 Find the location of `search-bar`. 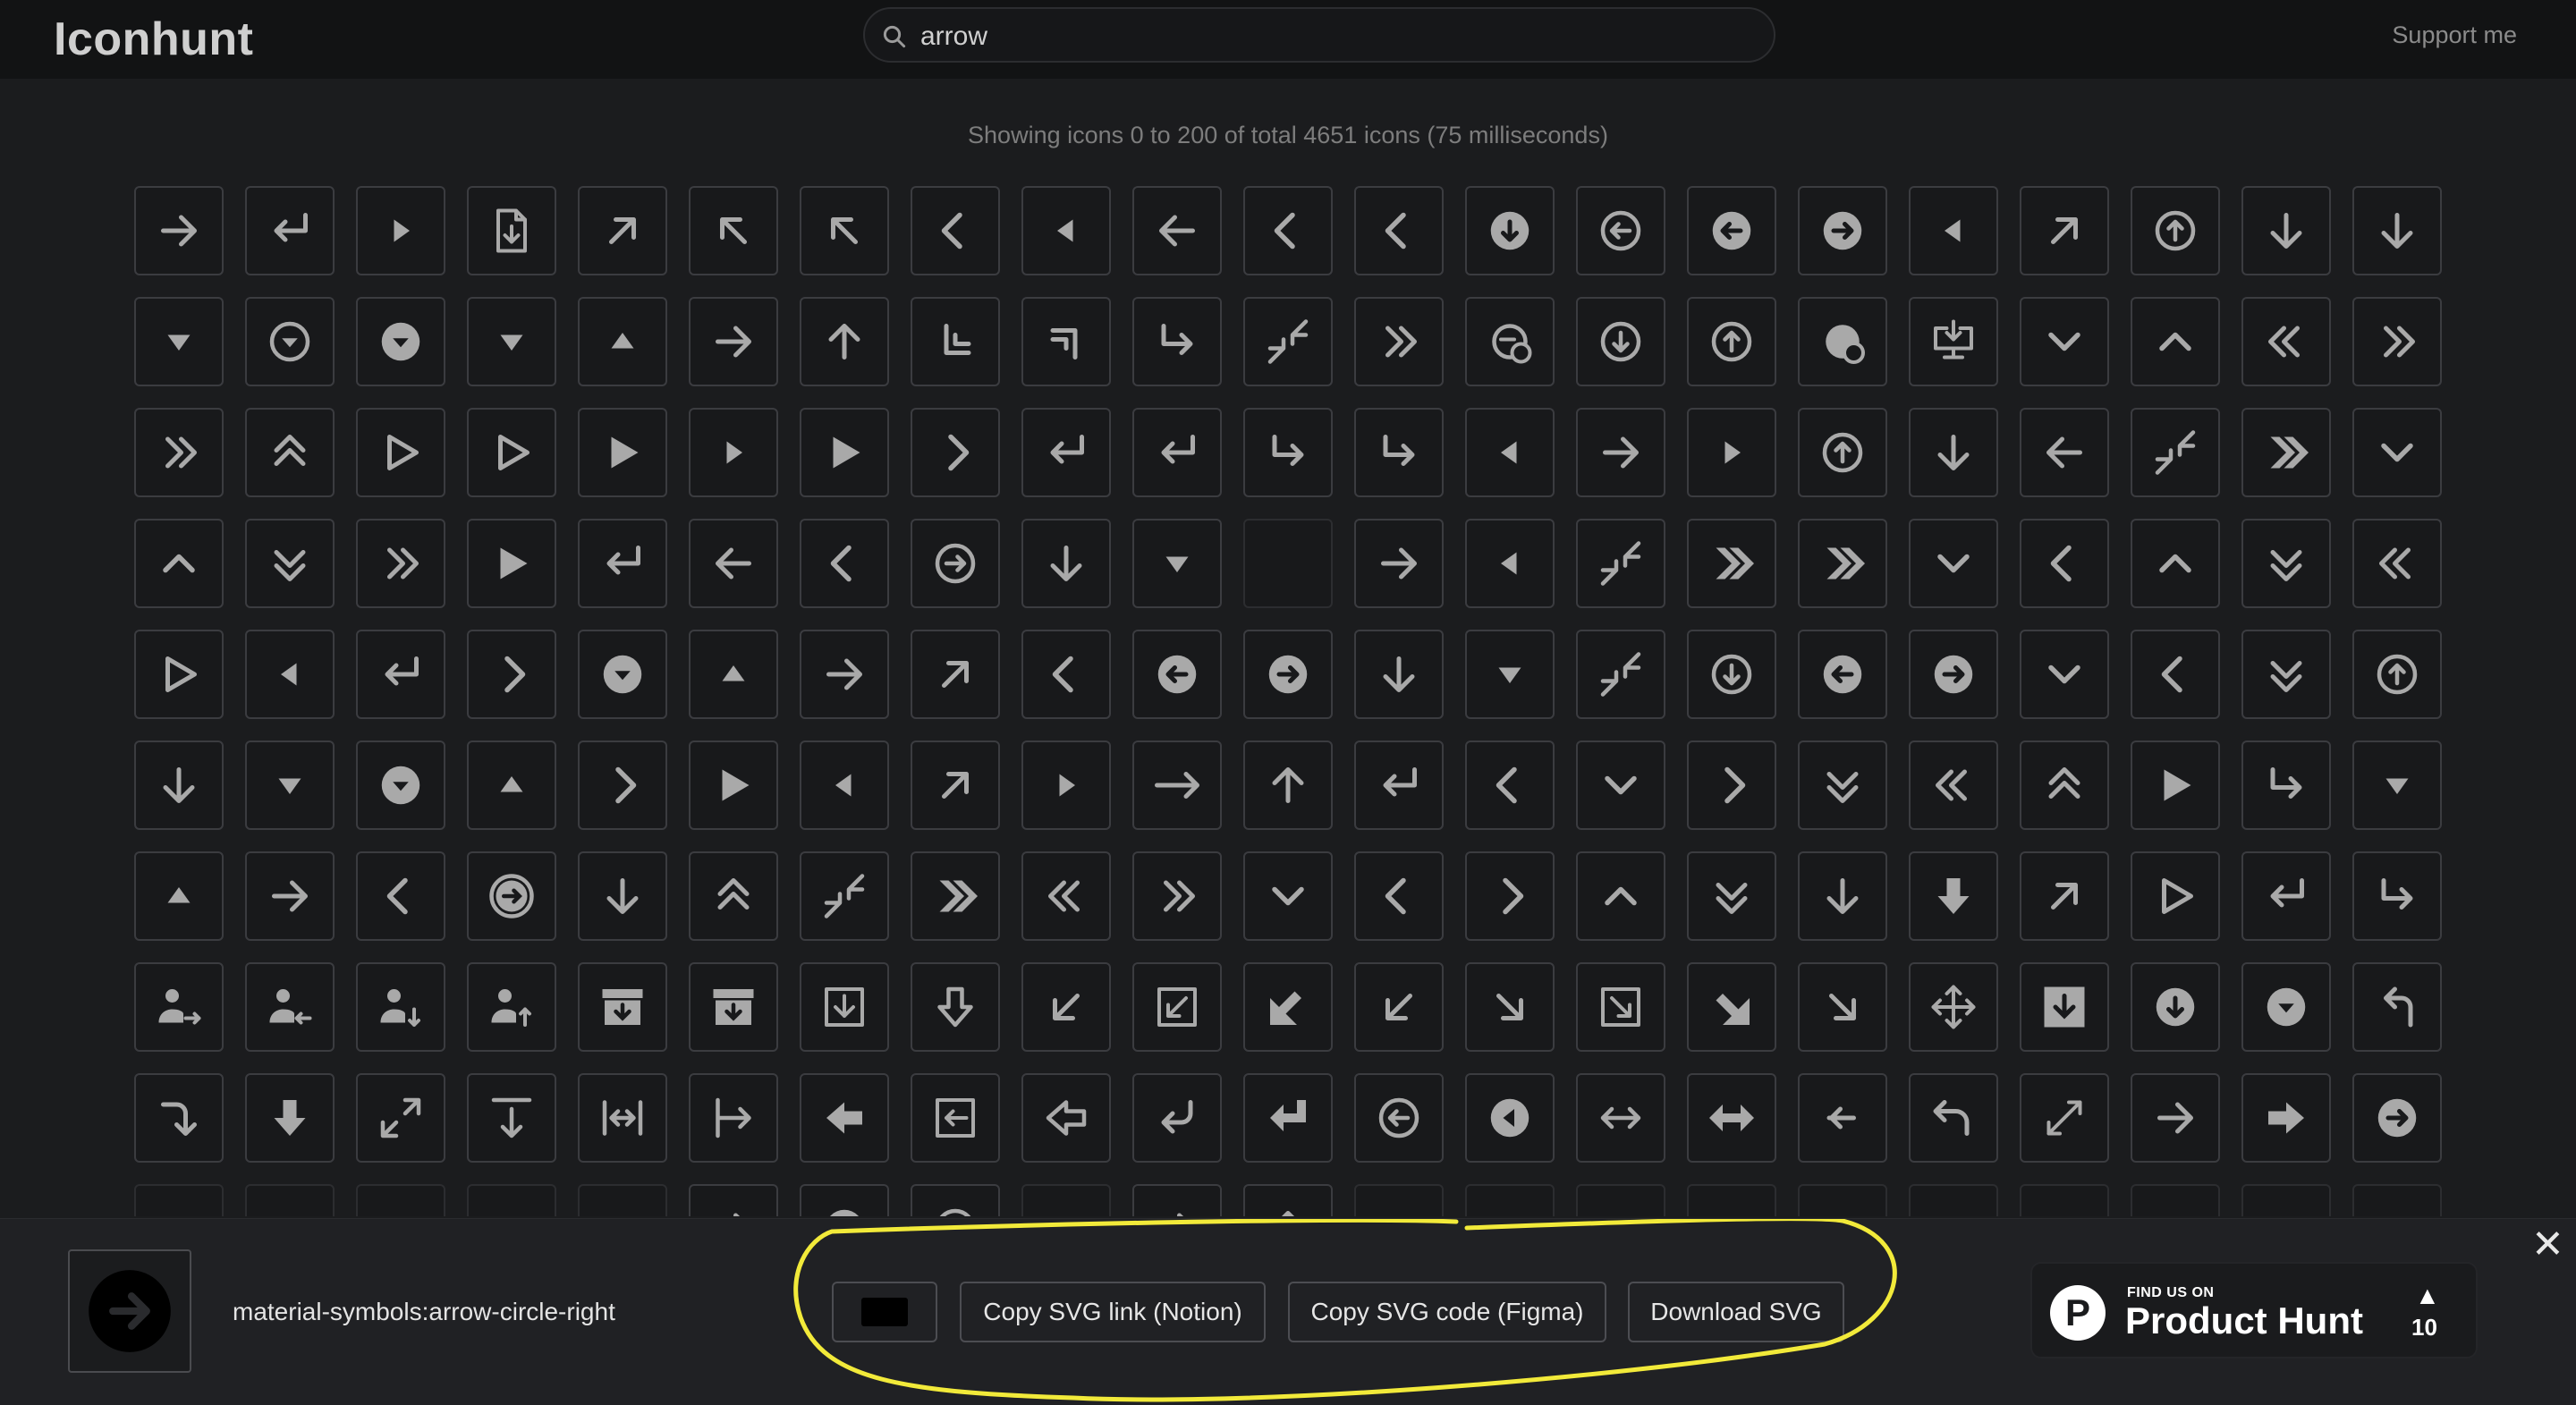

search-bar is located at coordinates (1319, 35).